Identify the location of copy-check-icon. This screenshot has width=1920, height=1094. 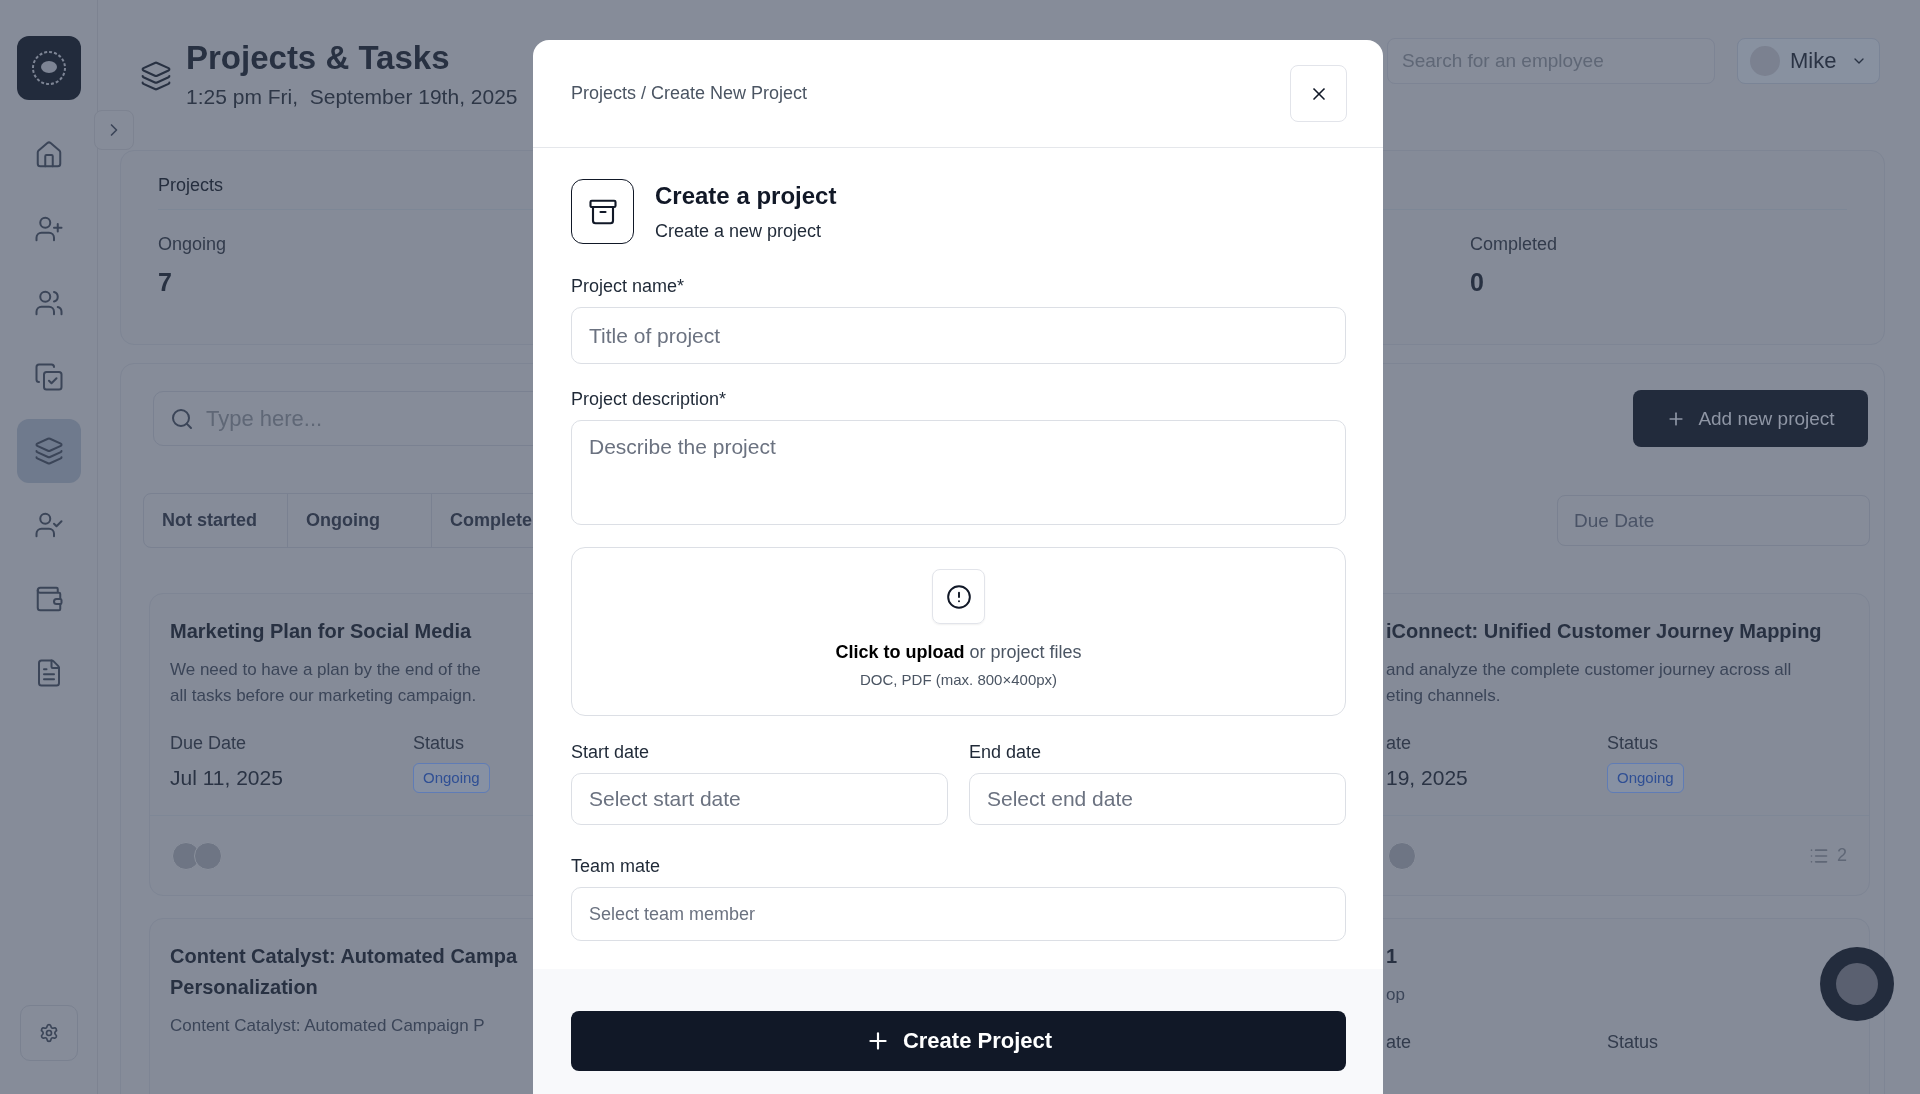
(48, 377).